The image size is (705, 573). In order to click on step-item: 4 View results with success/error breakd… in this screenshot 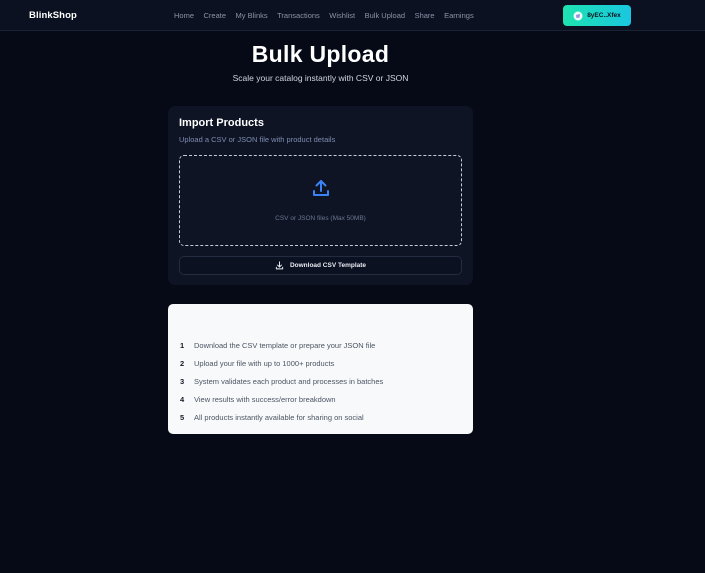, I will do `click(258, 399)`.